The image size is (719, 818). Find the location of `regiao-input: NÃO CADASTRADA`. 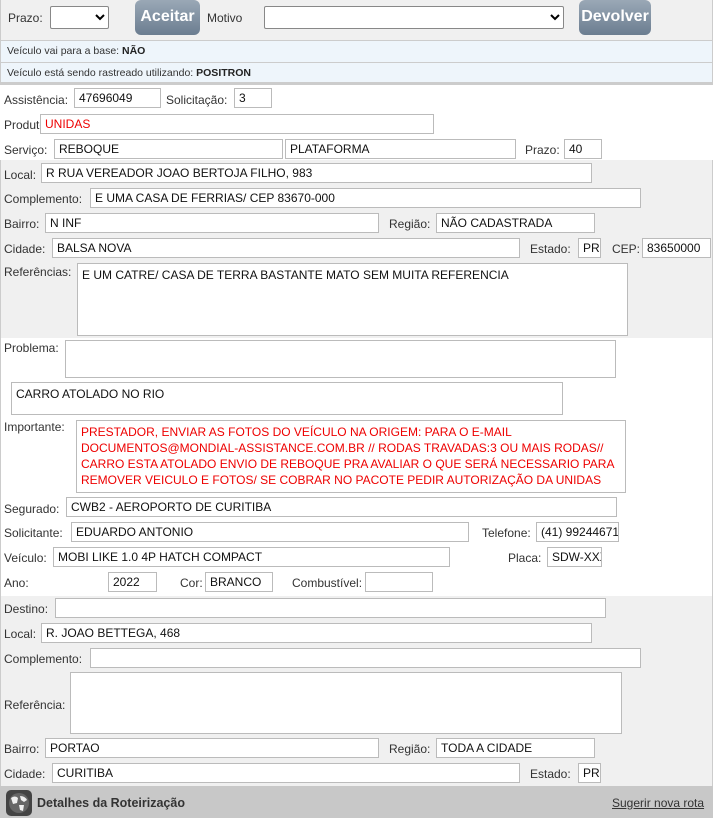

regiao-input: NÃO CADASTRADA is located at coordinates (515, 223).